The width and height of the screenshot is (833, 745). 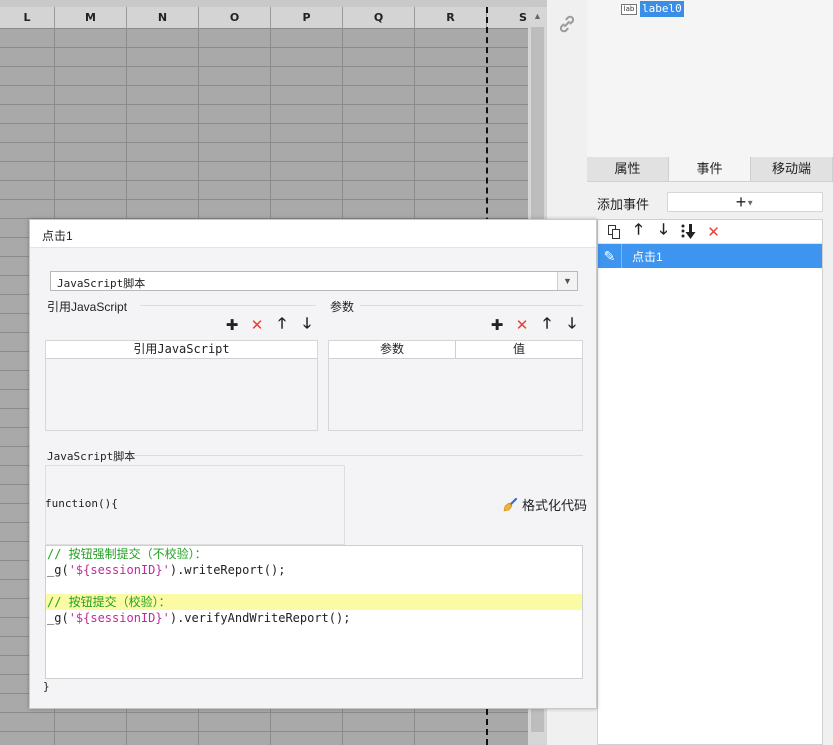 I want to click on format-code-label: 格式化代码, so click(x=555, y=505).